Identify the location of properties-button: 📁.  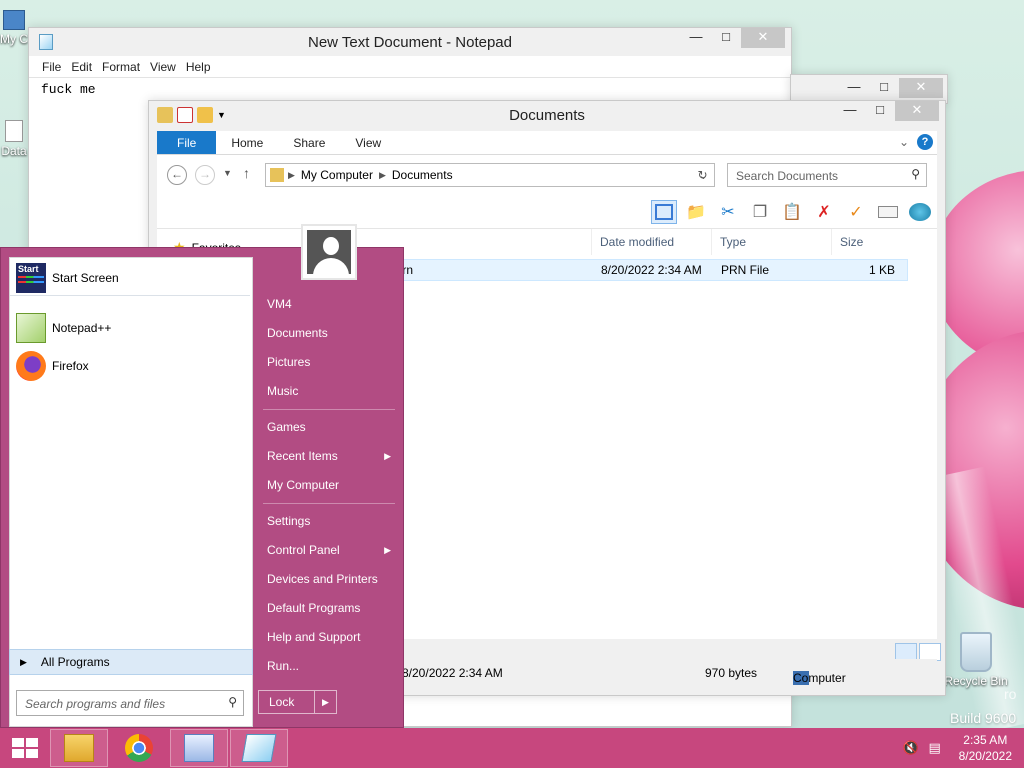
(696, 212).